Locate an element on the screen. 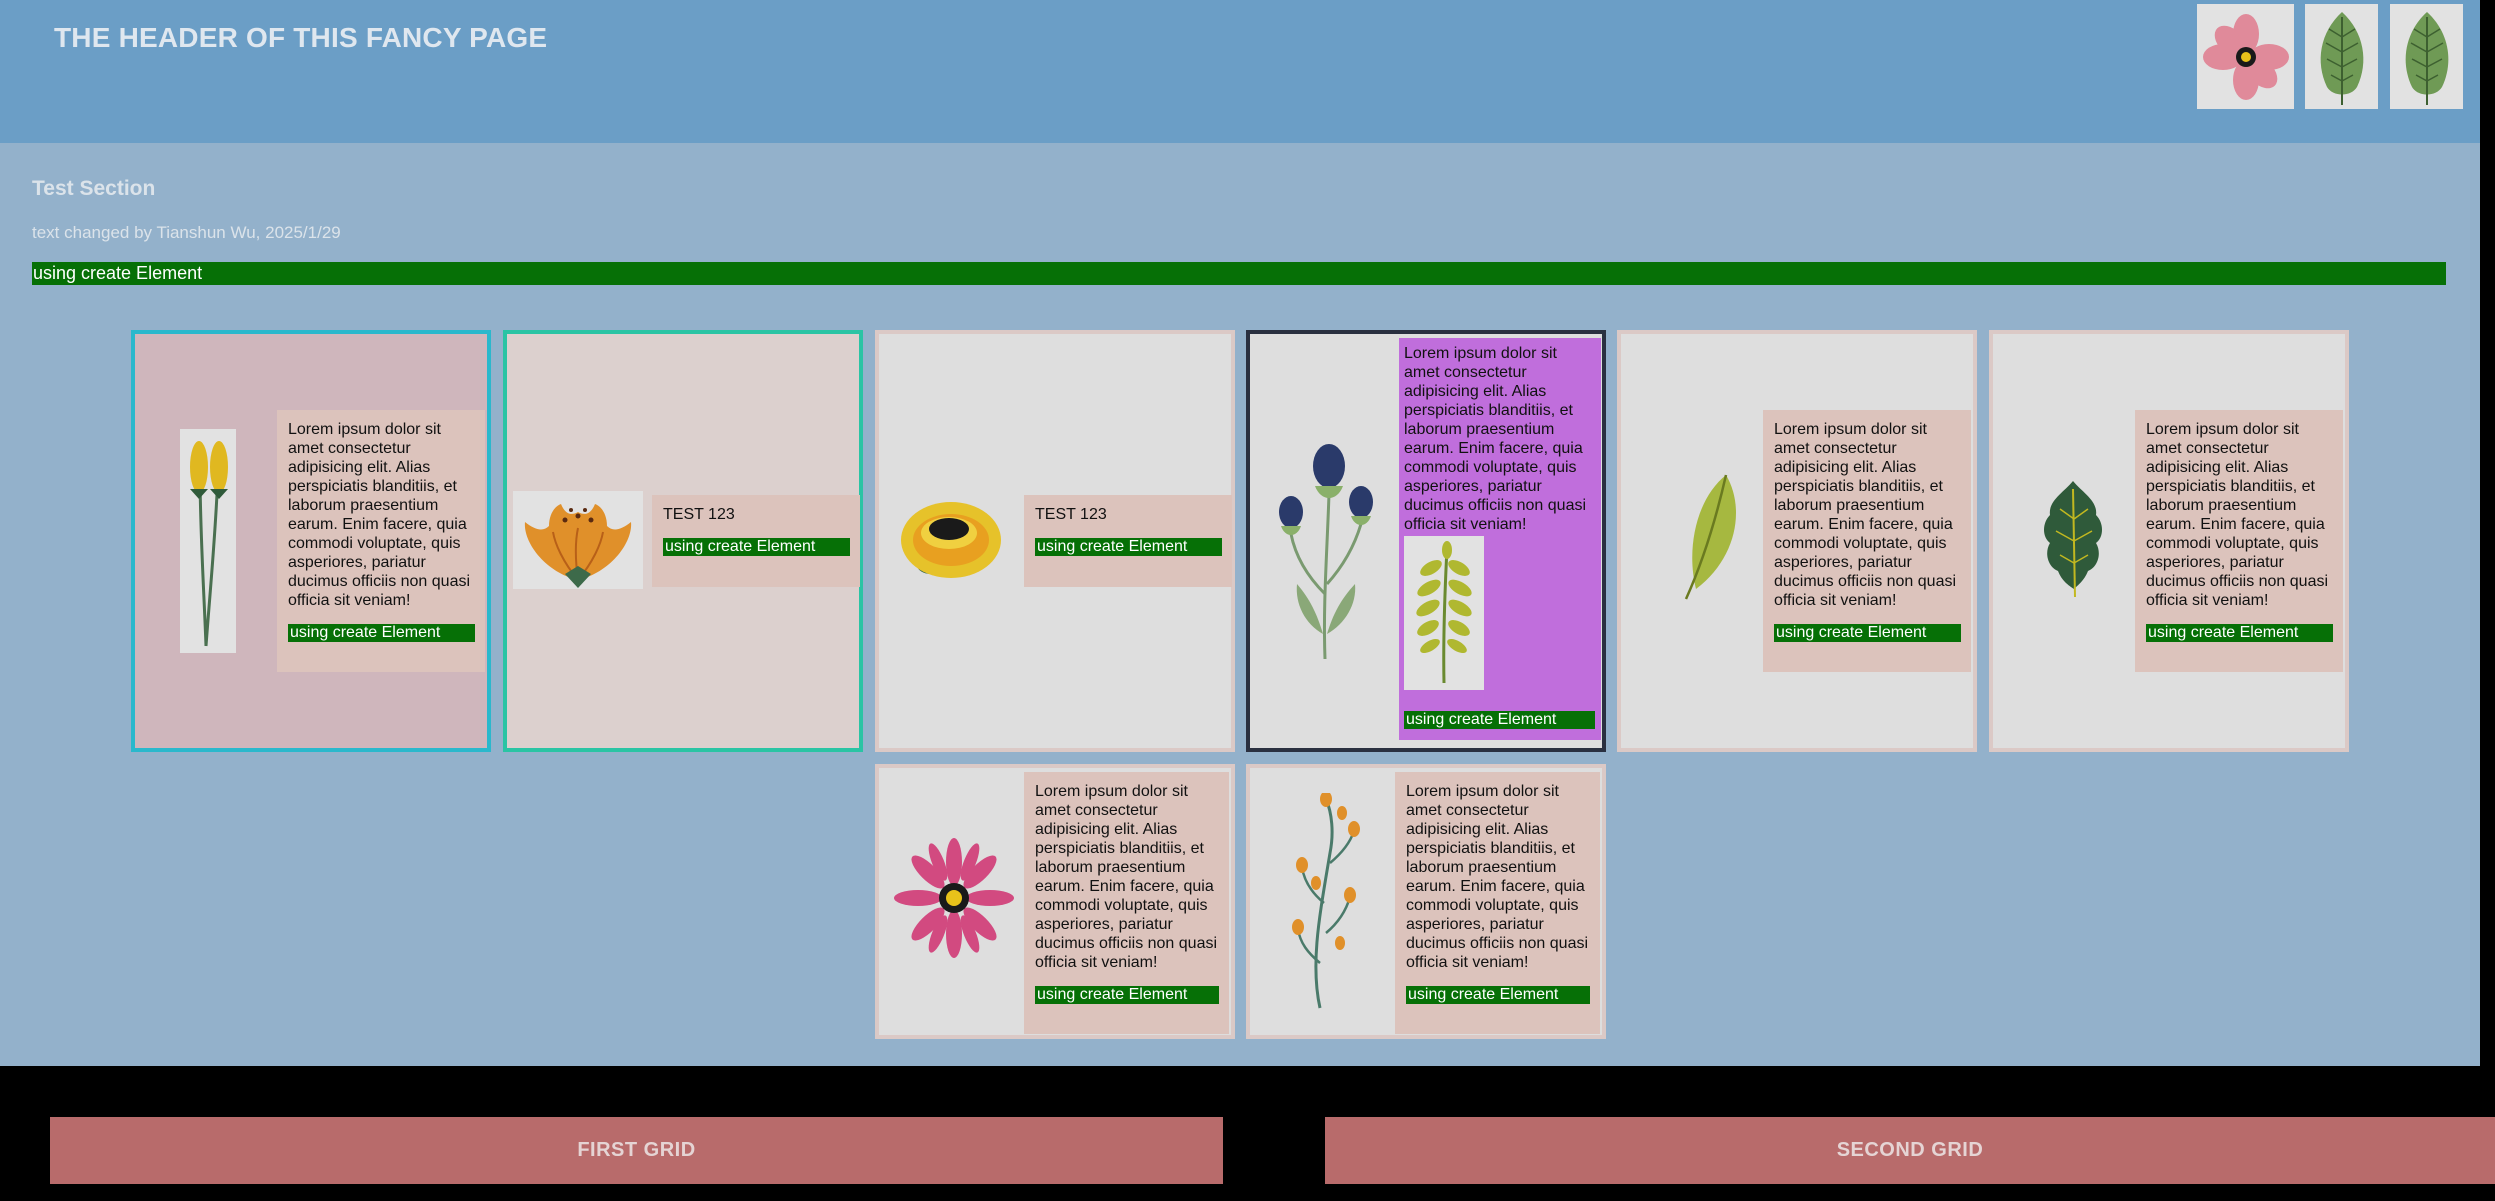 This screenshot has width=2495, height=1201. dark-leaf-image is located at coordinates (2073, 539).